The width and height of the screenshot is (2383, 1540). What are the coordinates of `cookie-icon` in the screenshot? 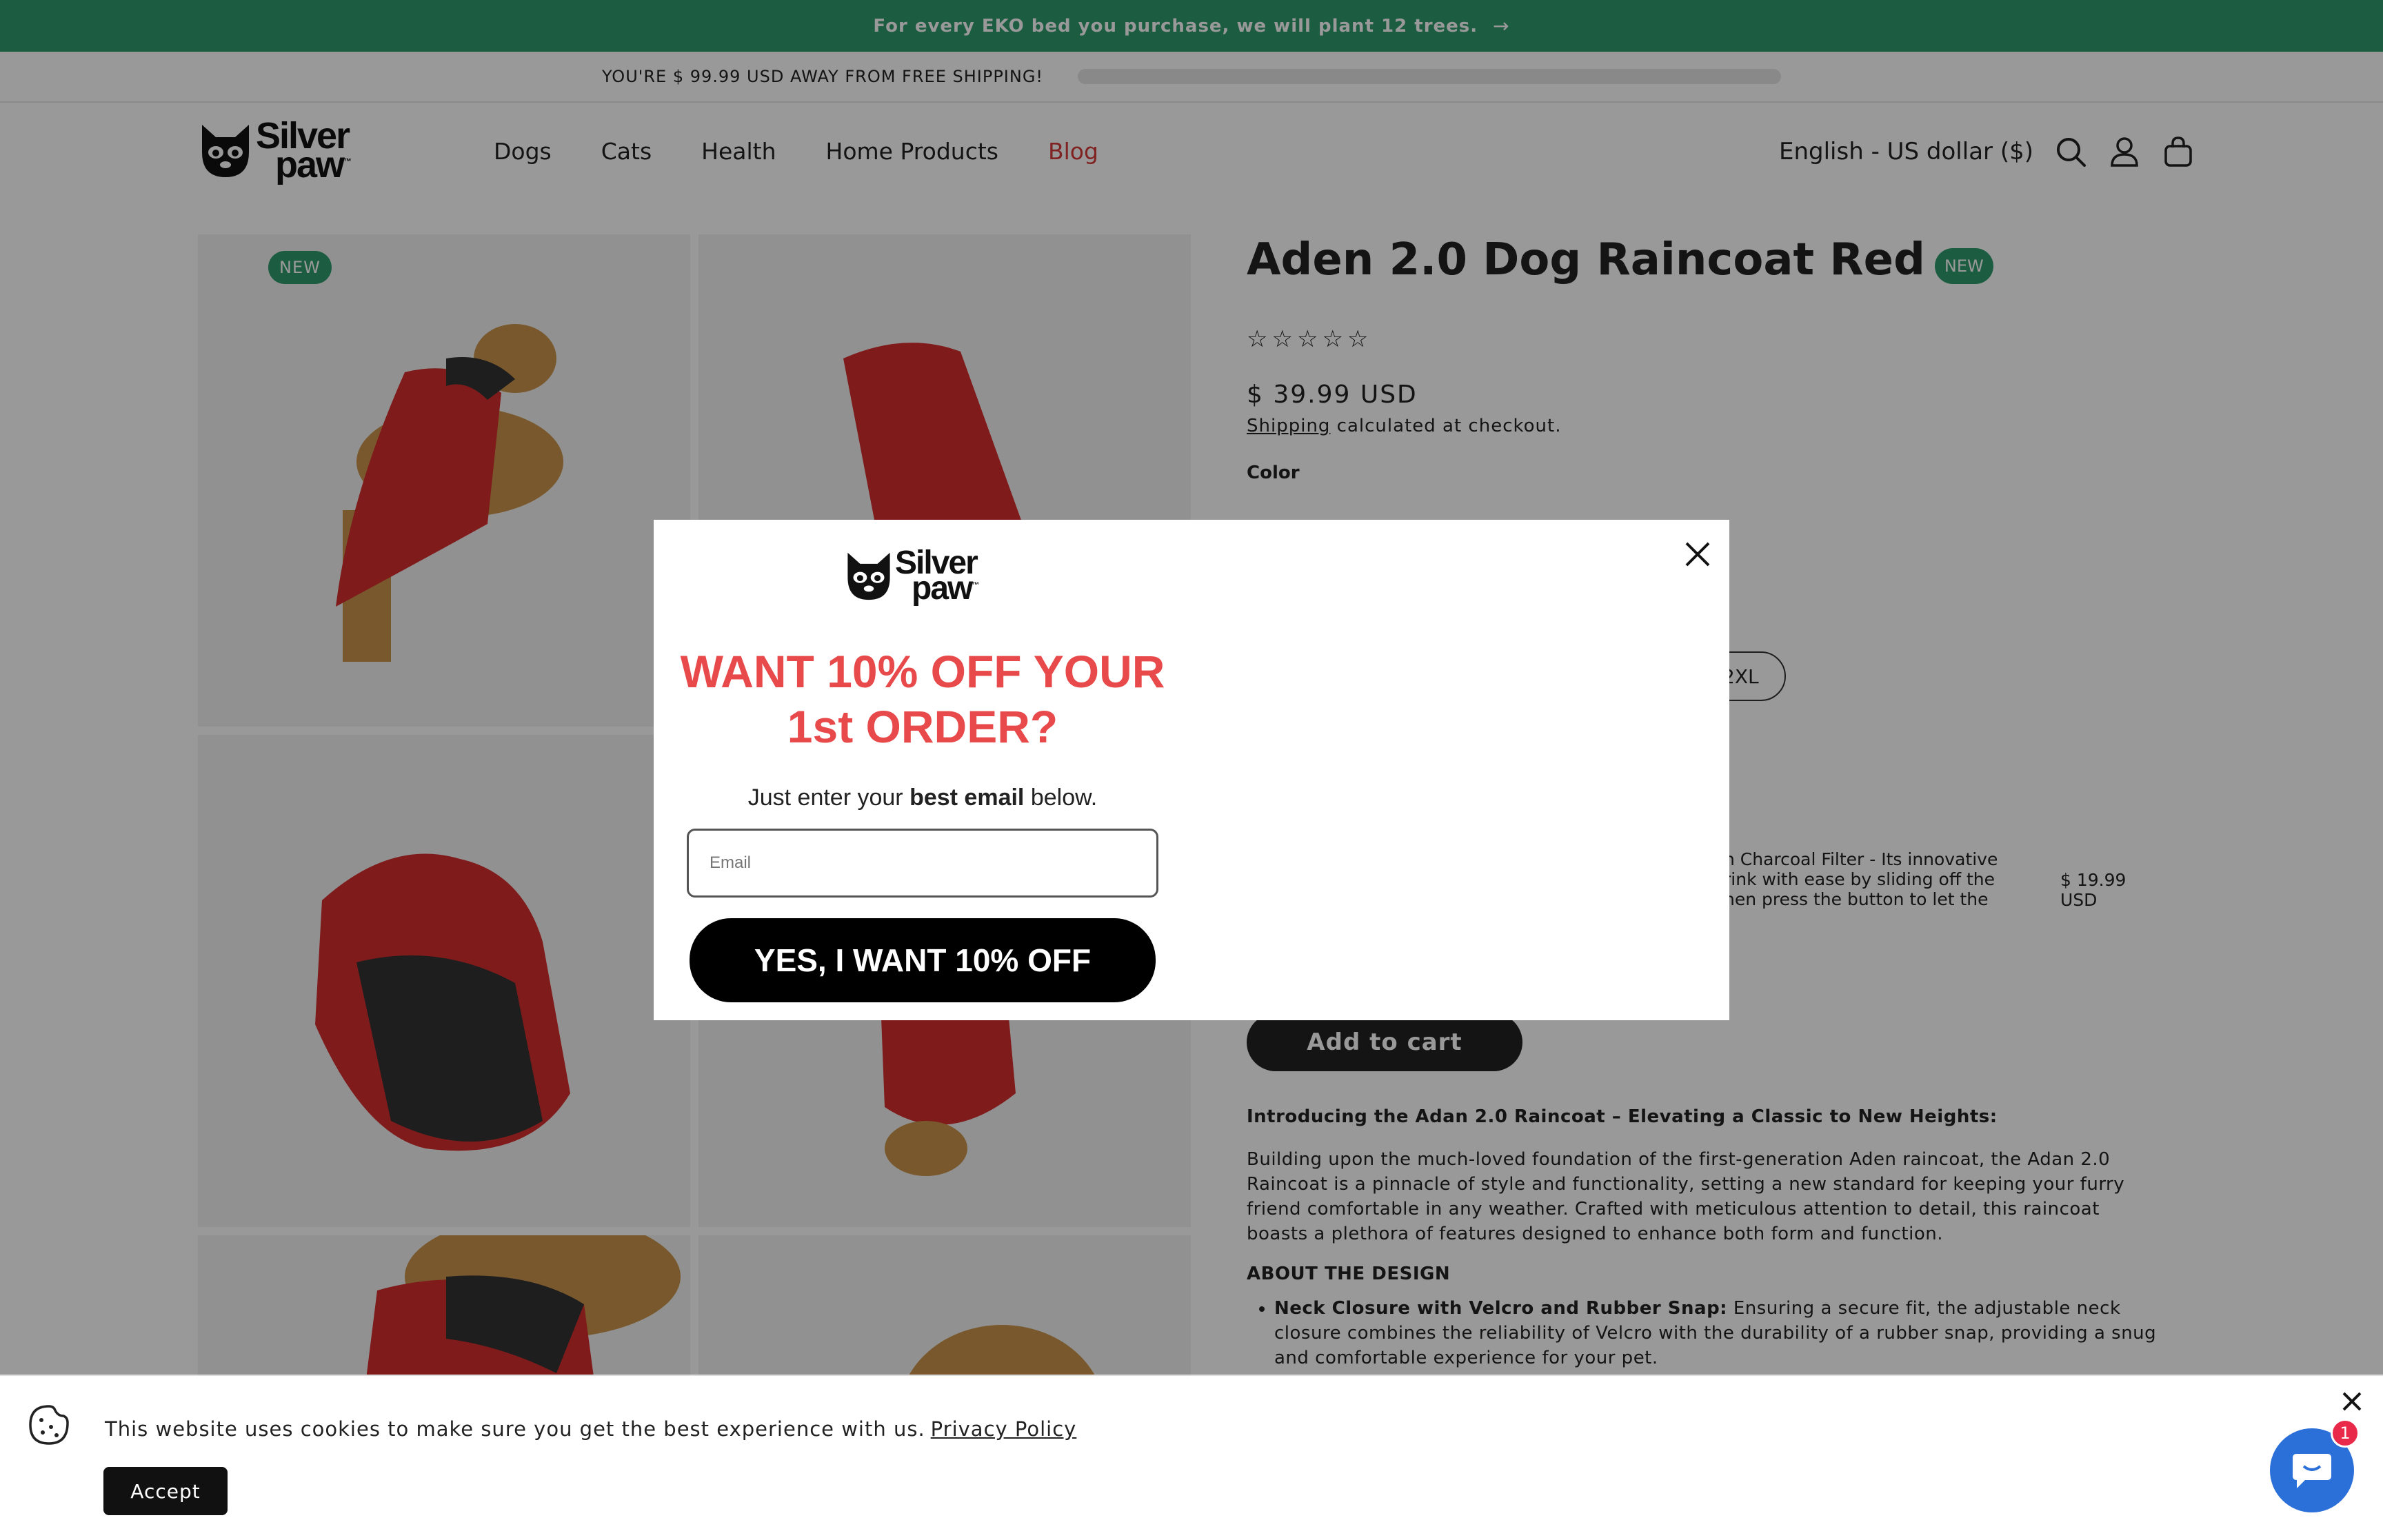 It's located at (49, 1425).